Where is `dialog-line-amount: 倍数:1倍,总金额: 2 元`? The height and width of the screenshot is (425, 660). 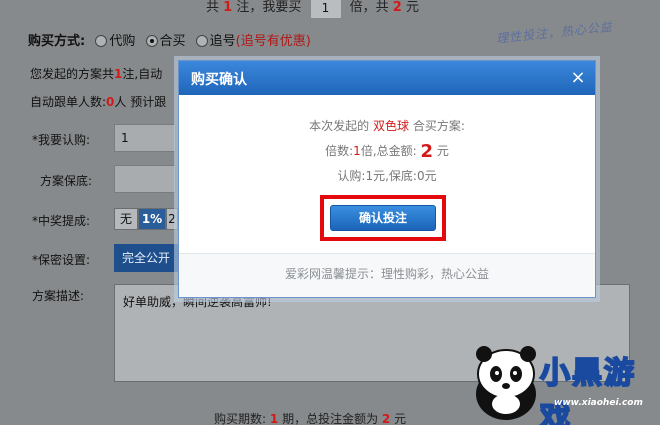 dialog-line-amount: 倍数:1倍,总金额: 2 元 is located at coordinates (387, 151).